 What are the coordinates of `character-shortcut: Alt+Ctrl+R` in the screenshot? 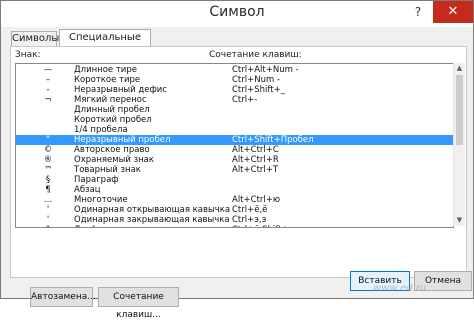 It's located at (255, 160).